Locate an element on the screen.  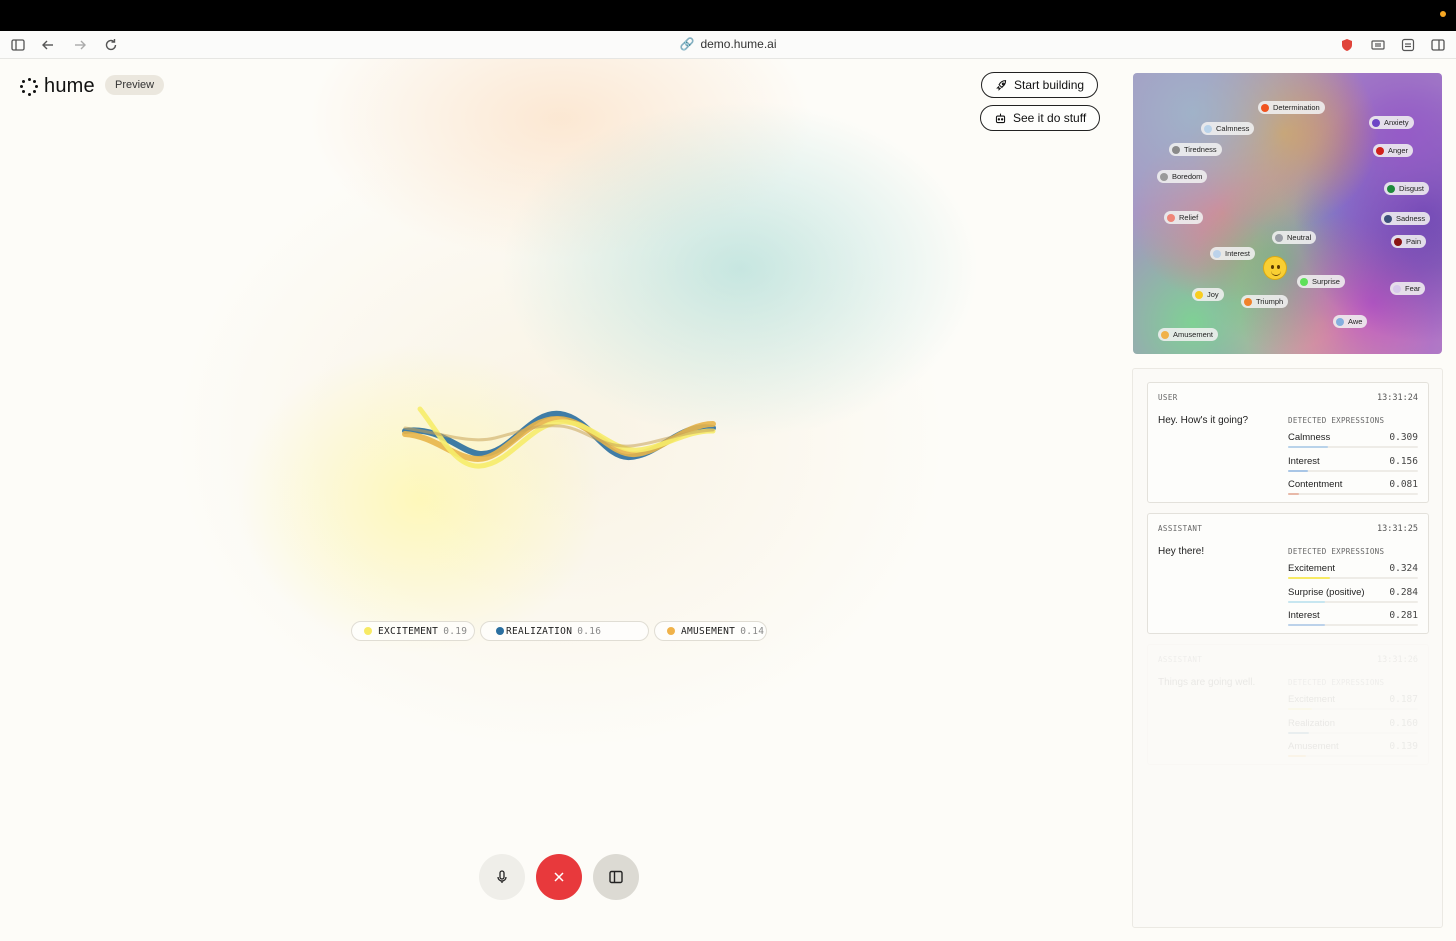
emotion-map-tag-surprise: Surprise is located at coordinates (1321, 281).